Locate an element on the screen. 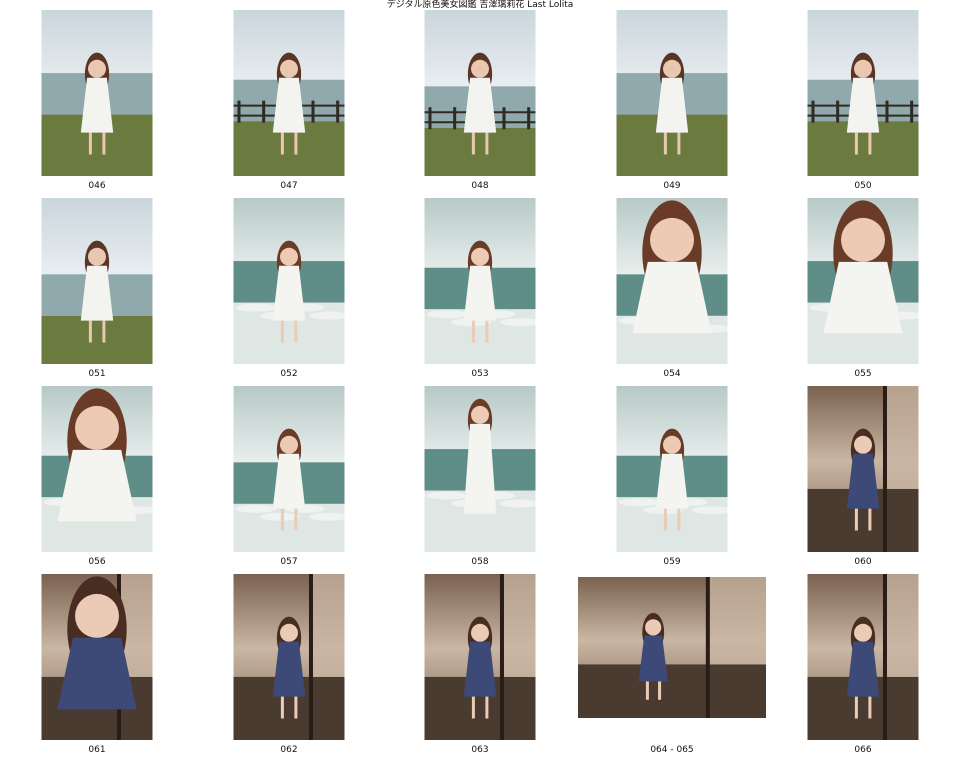 The image size is (960, 768). thumbnail-063: 063 is located at coordinates (480, 659).